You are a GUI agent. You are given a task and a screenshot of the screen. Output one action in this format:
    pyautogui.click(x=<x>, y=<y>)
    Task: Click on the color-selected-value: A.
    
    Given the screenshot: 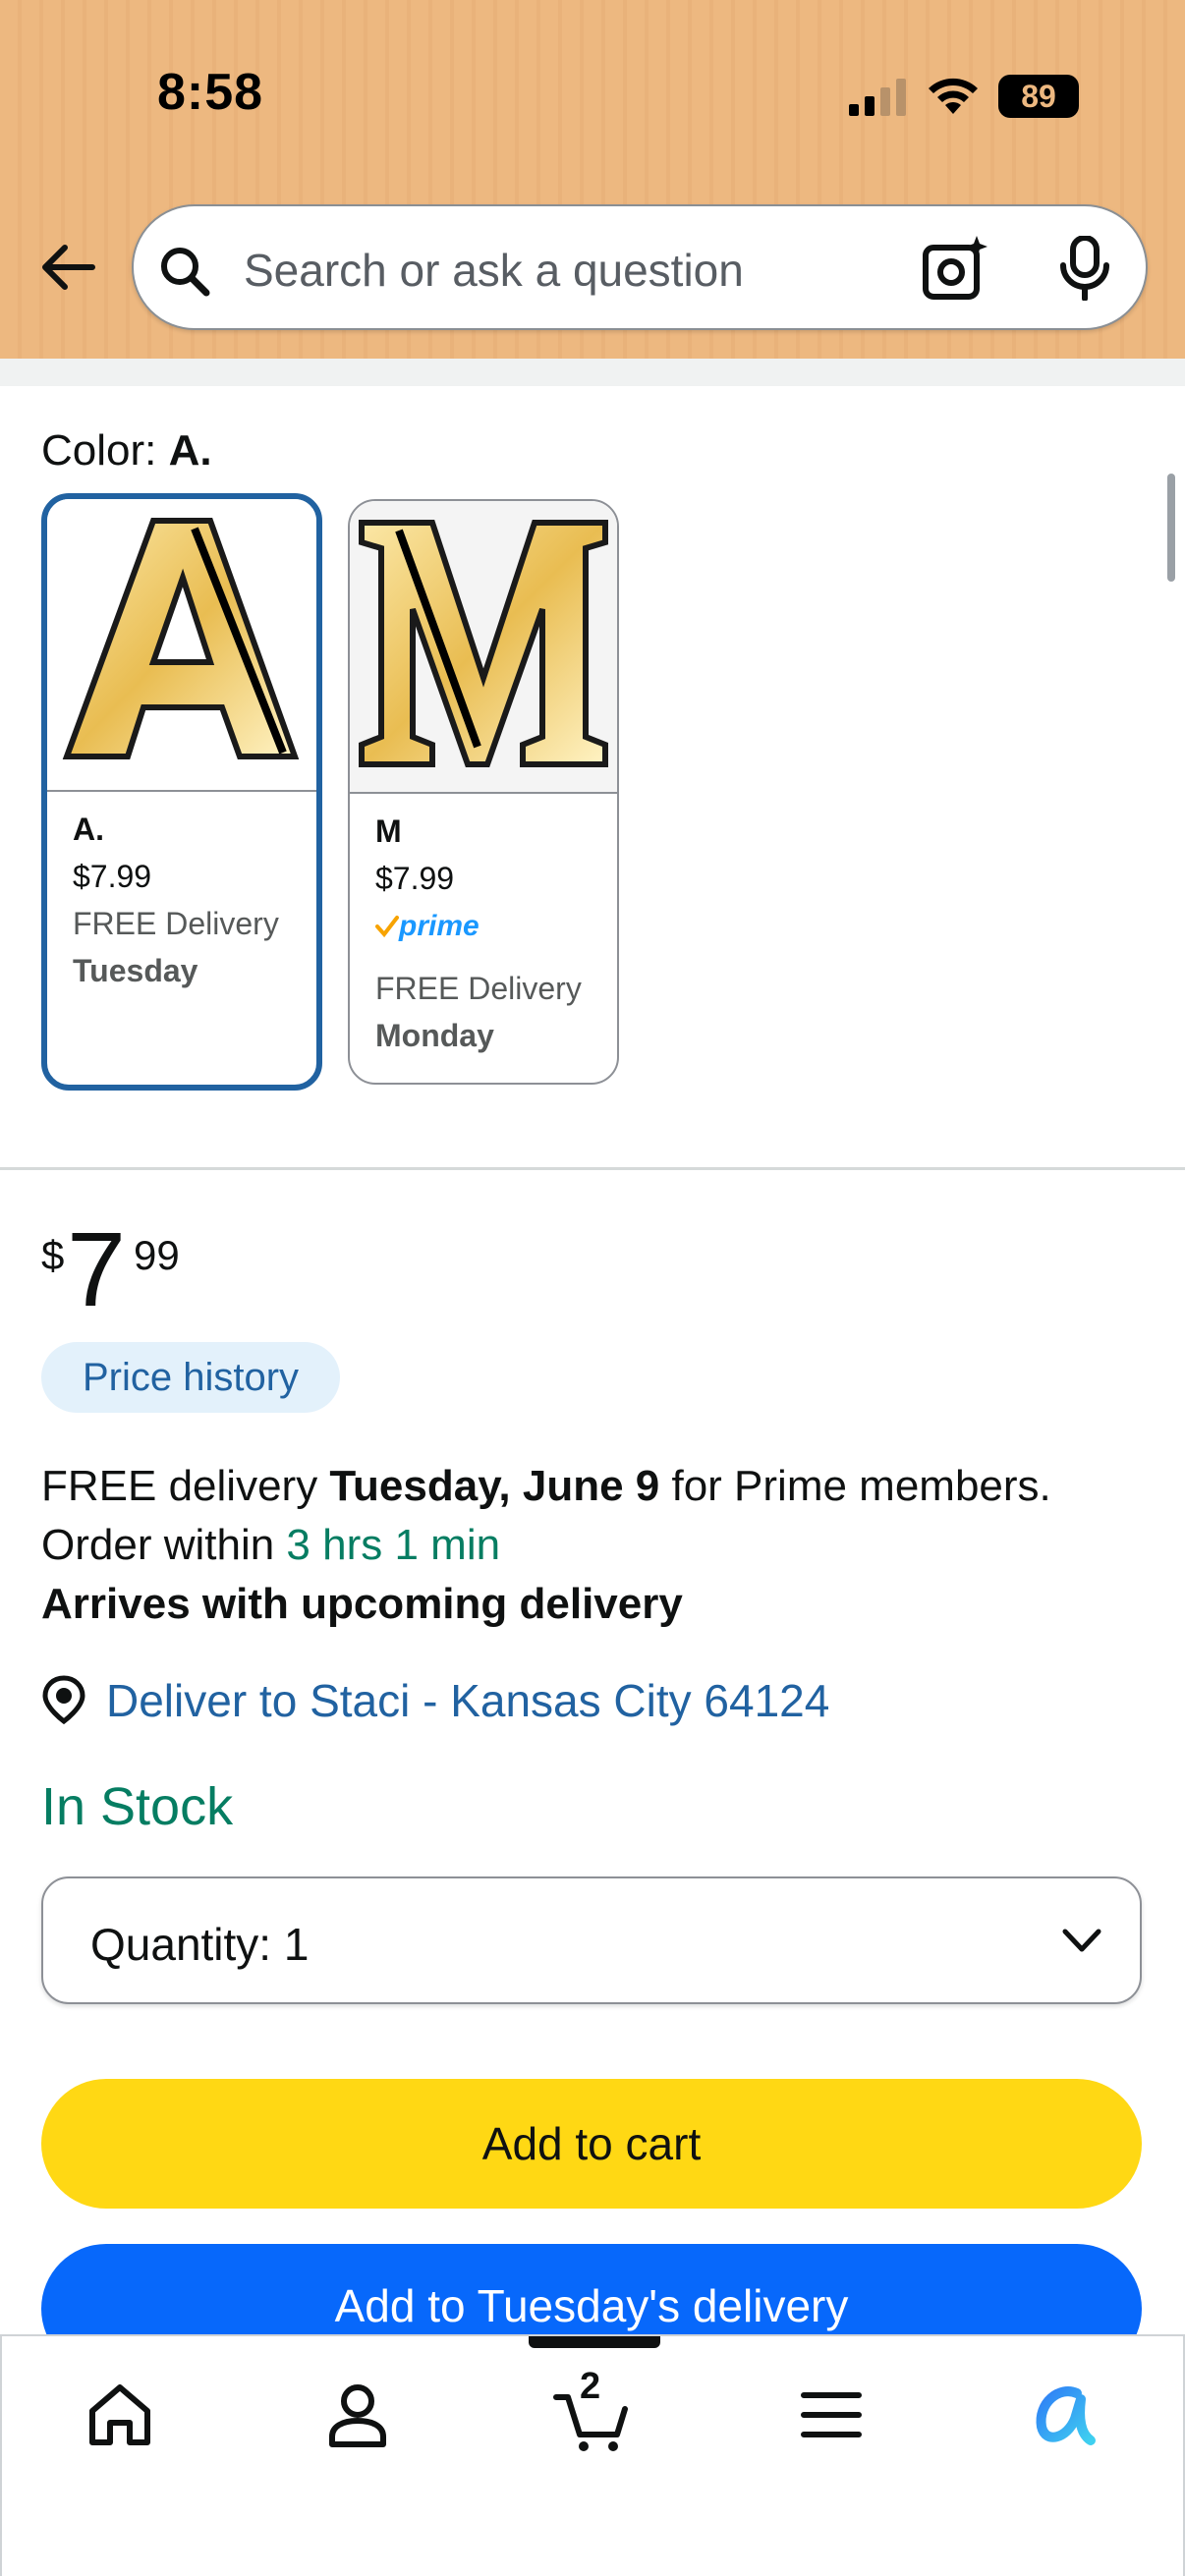 What is the action you would take?
    pyautogui.click(x=190, y=450)
    